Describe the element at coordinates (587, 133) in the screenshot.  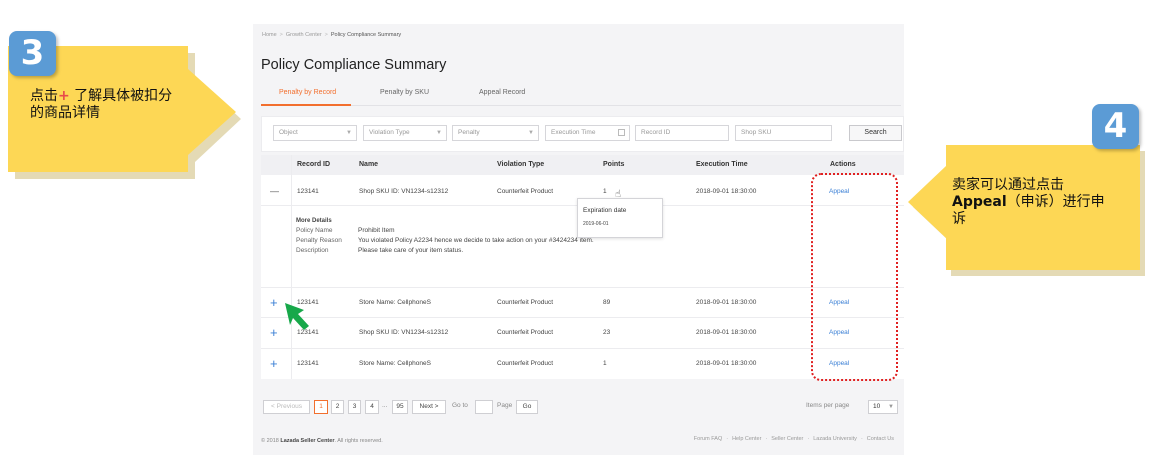
I see `execution-time-picker: Execution Time` at that location.